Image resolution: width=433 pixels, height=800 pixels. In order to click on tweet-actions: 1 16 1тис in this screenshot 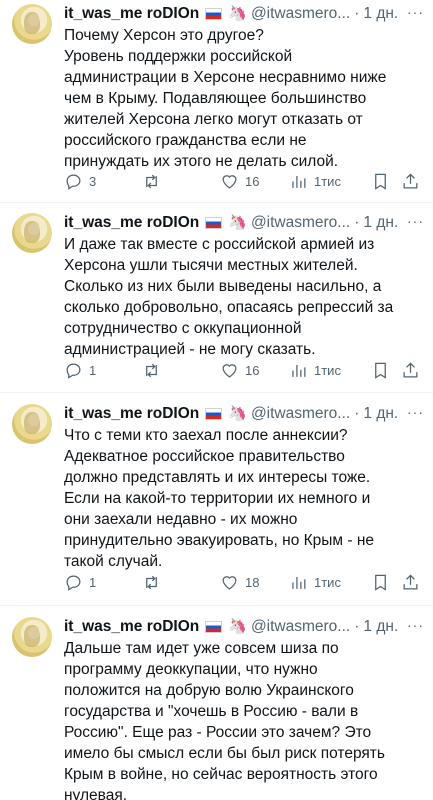, I will do `click(245, 370)`.